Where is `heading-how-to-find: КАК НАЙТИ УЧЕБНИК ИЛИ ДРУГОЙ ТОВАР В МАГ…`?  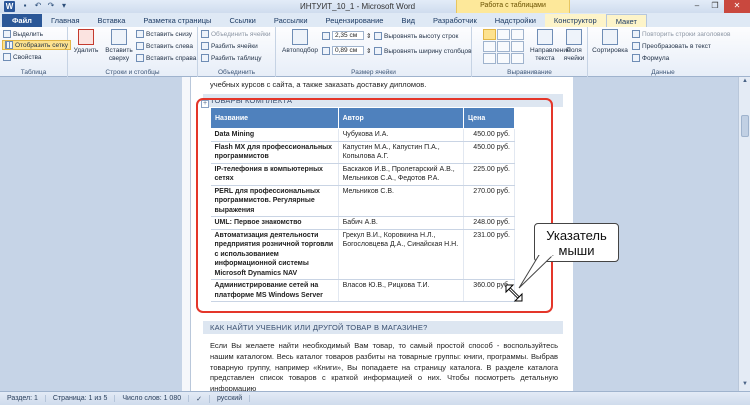
heading-how-to-find: КАК НАЙТИ УЧЕБНИК ИЛИ ДРУГОЙ ТОВАР В МАГ… is located at coordinates (383, 327).